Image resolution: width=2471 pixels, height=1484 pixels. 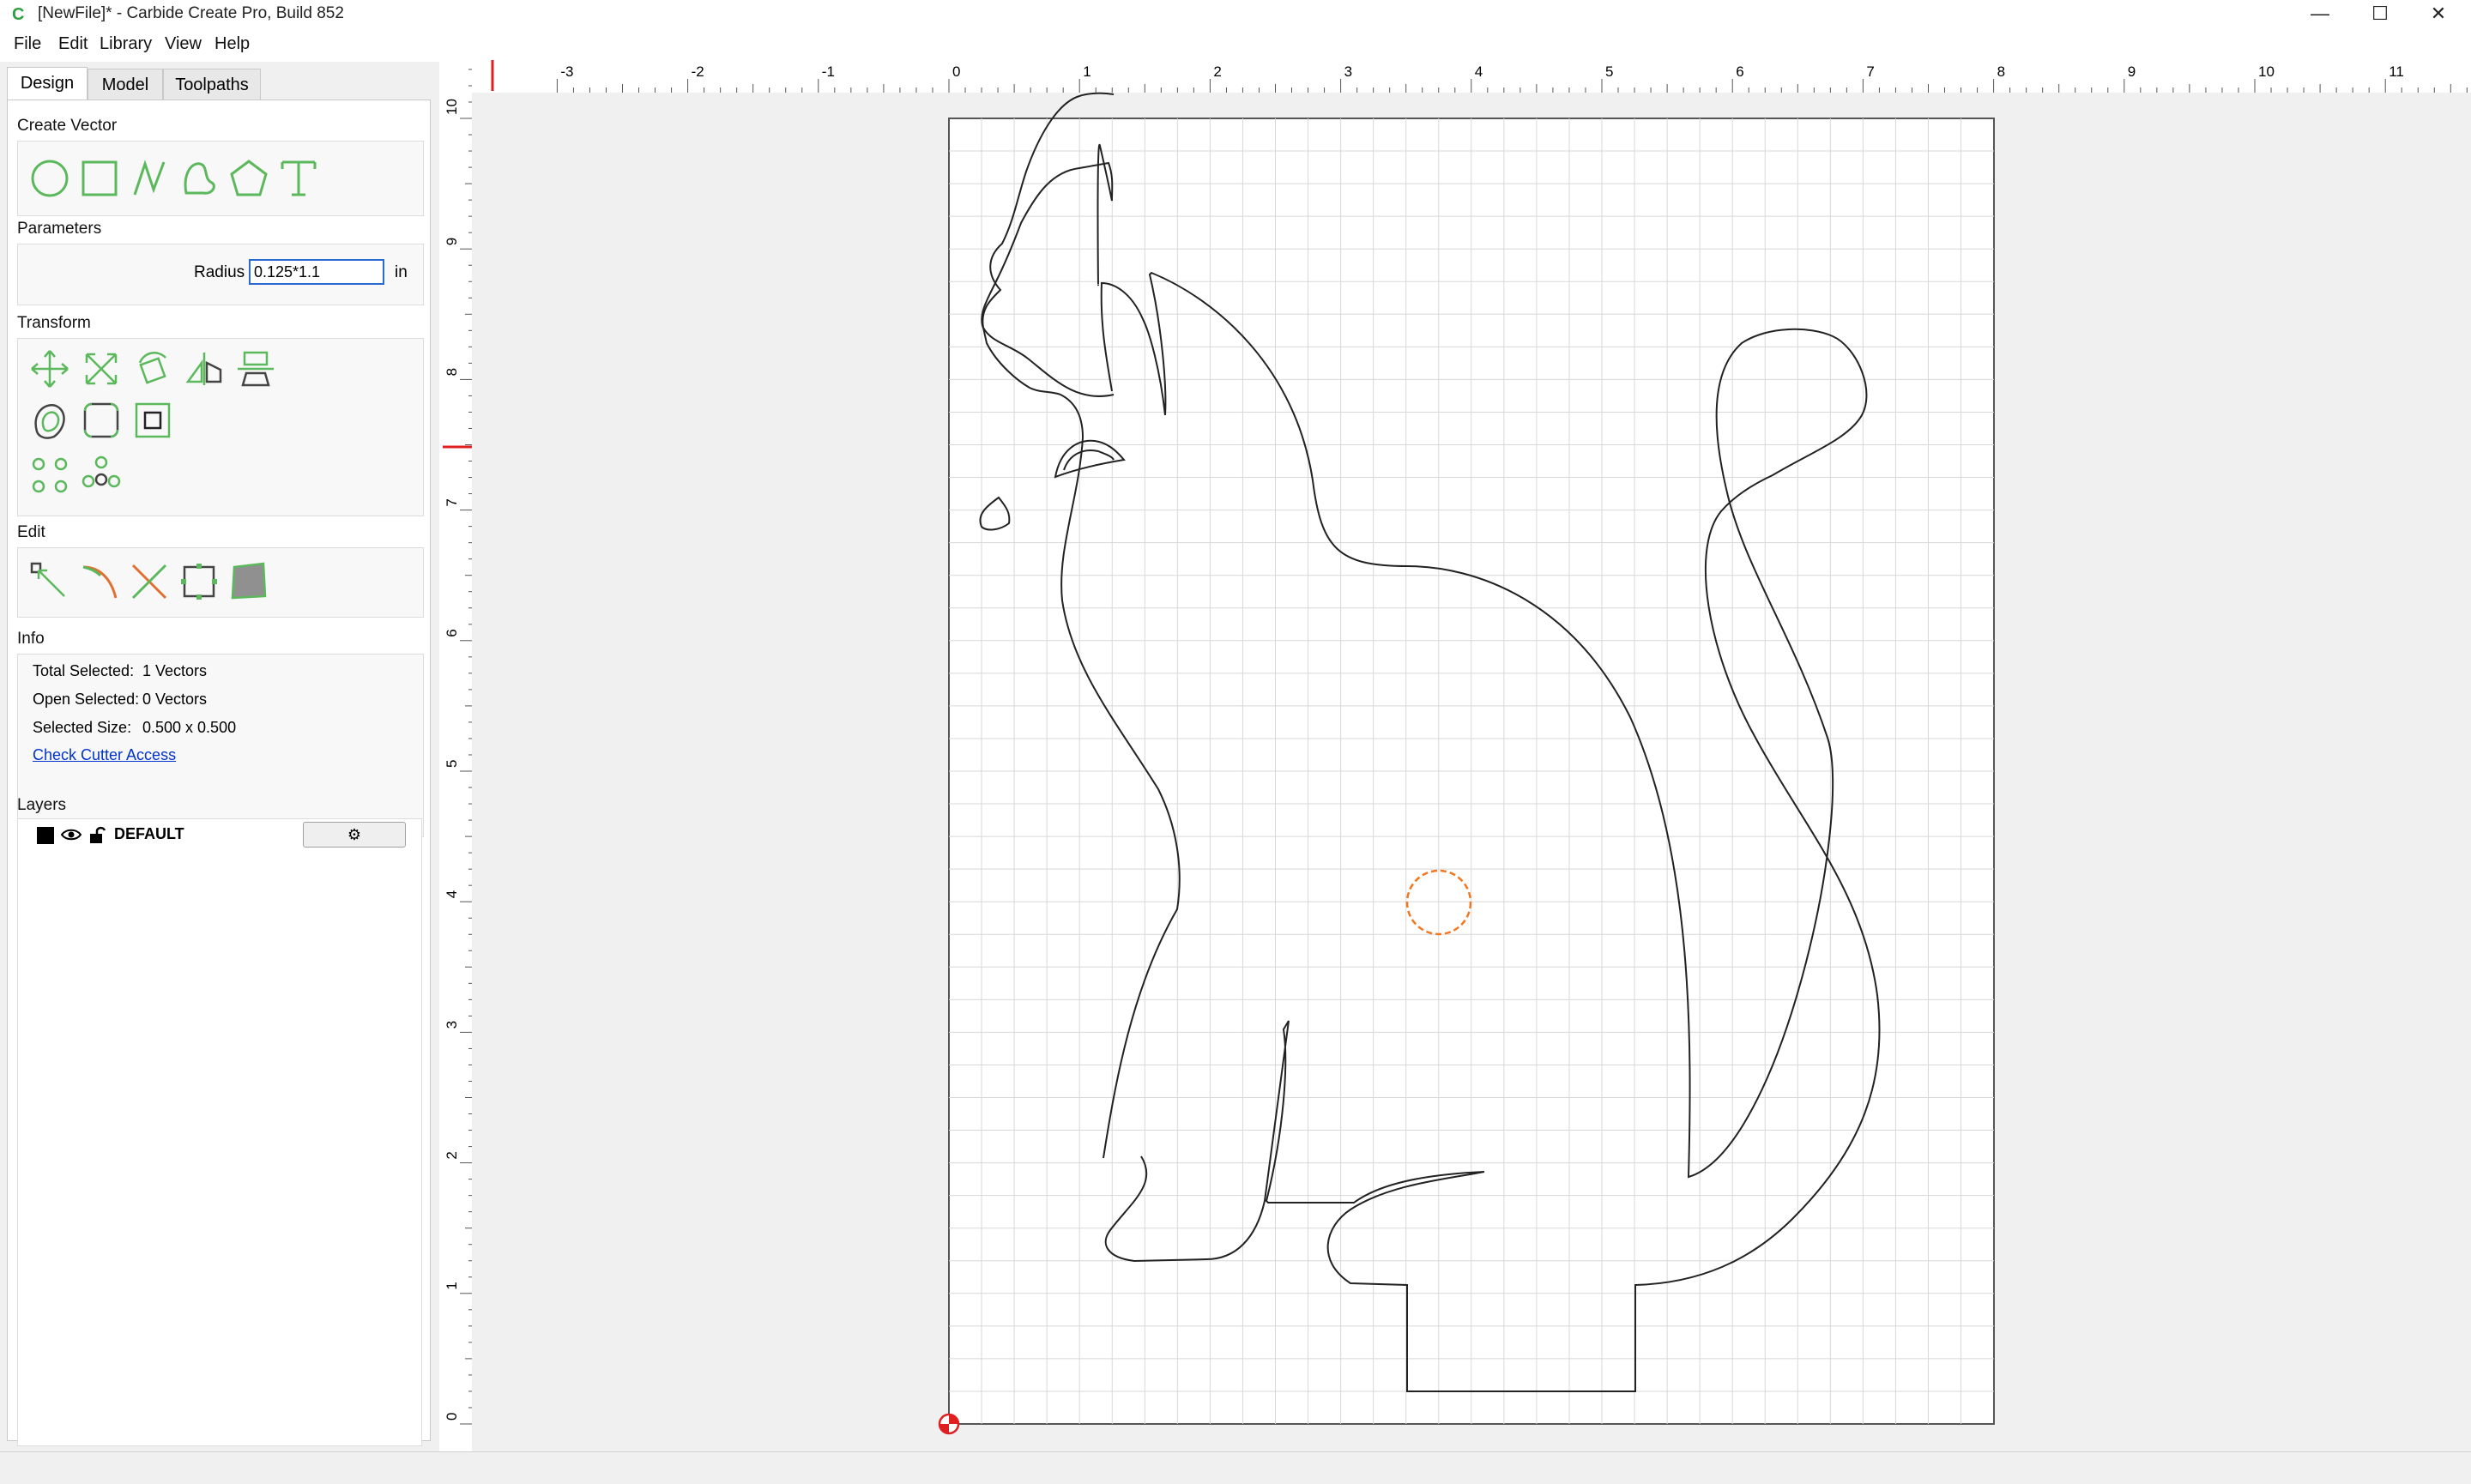 I want to click on layer-row: DEFAULT ⚙, so click(x=219, y=834).